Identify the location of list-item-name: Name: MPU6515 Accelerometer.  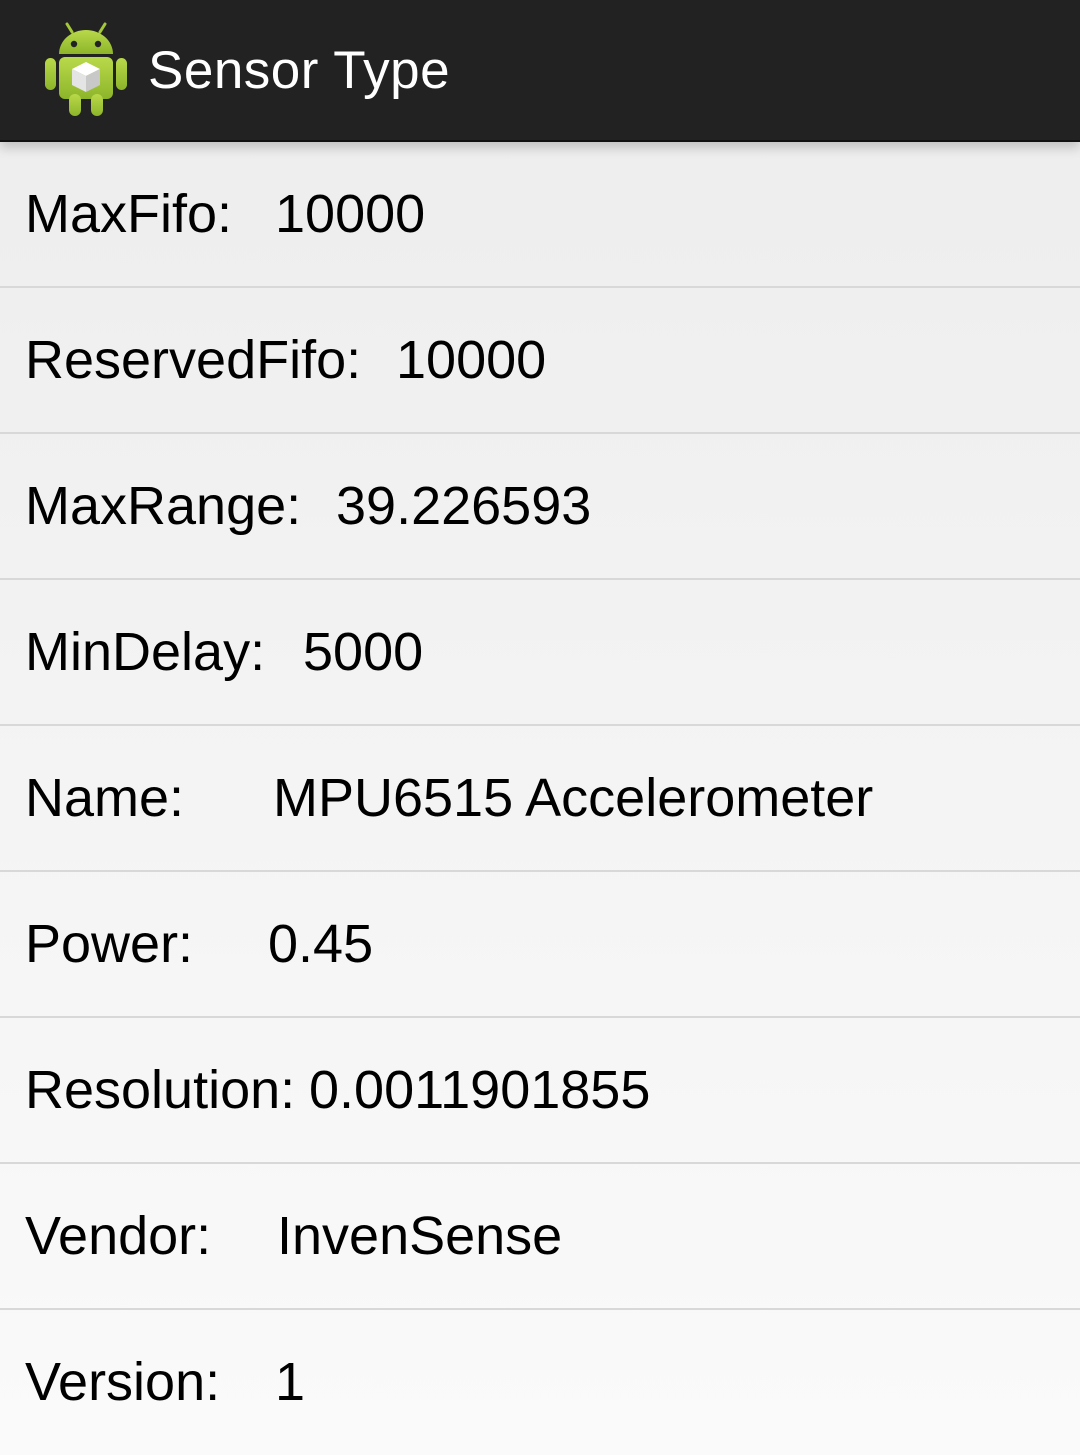
(540, 799).